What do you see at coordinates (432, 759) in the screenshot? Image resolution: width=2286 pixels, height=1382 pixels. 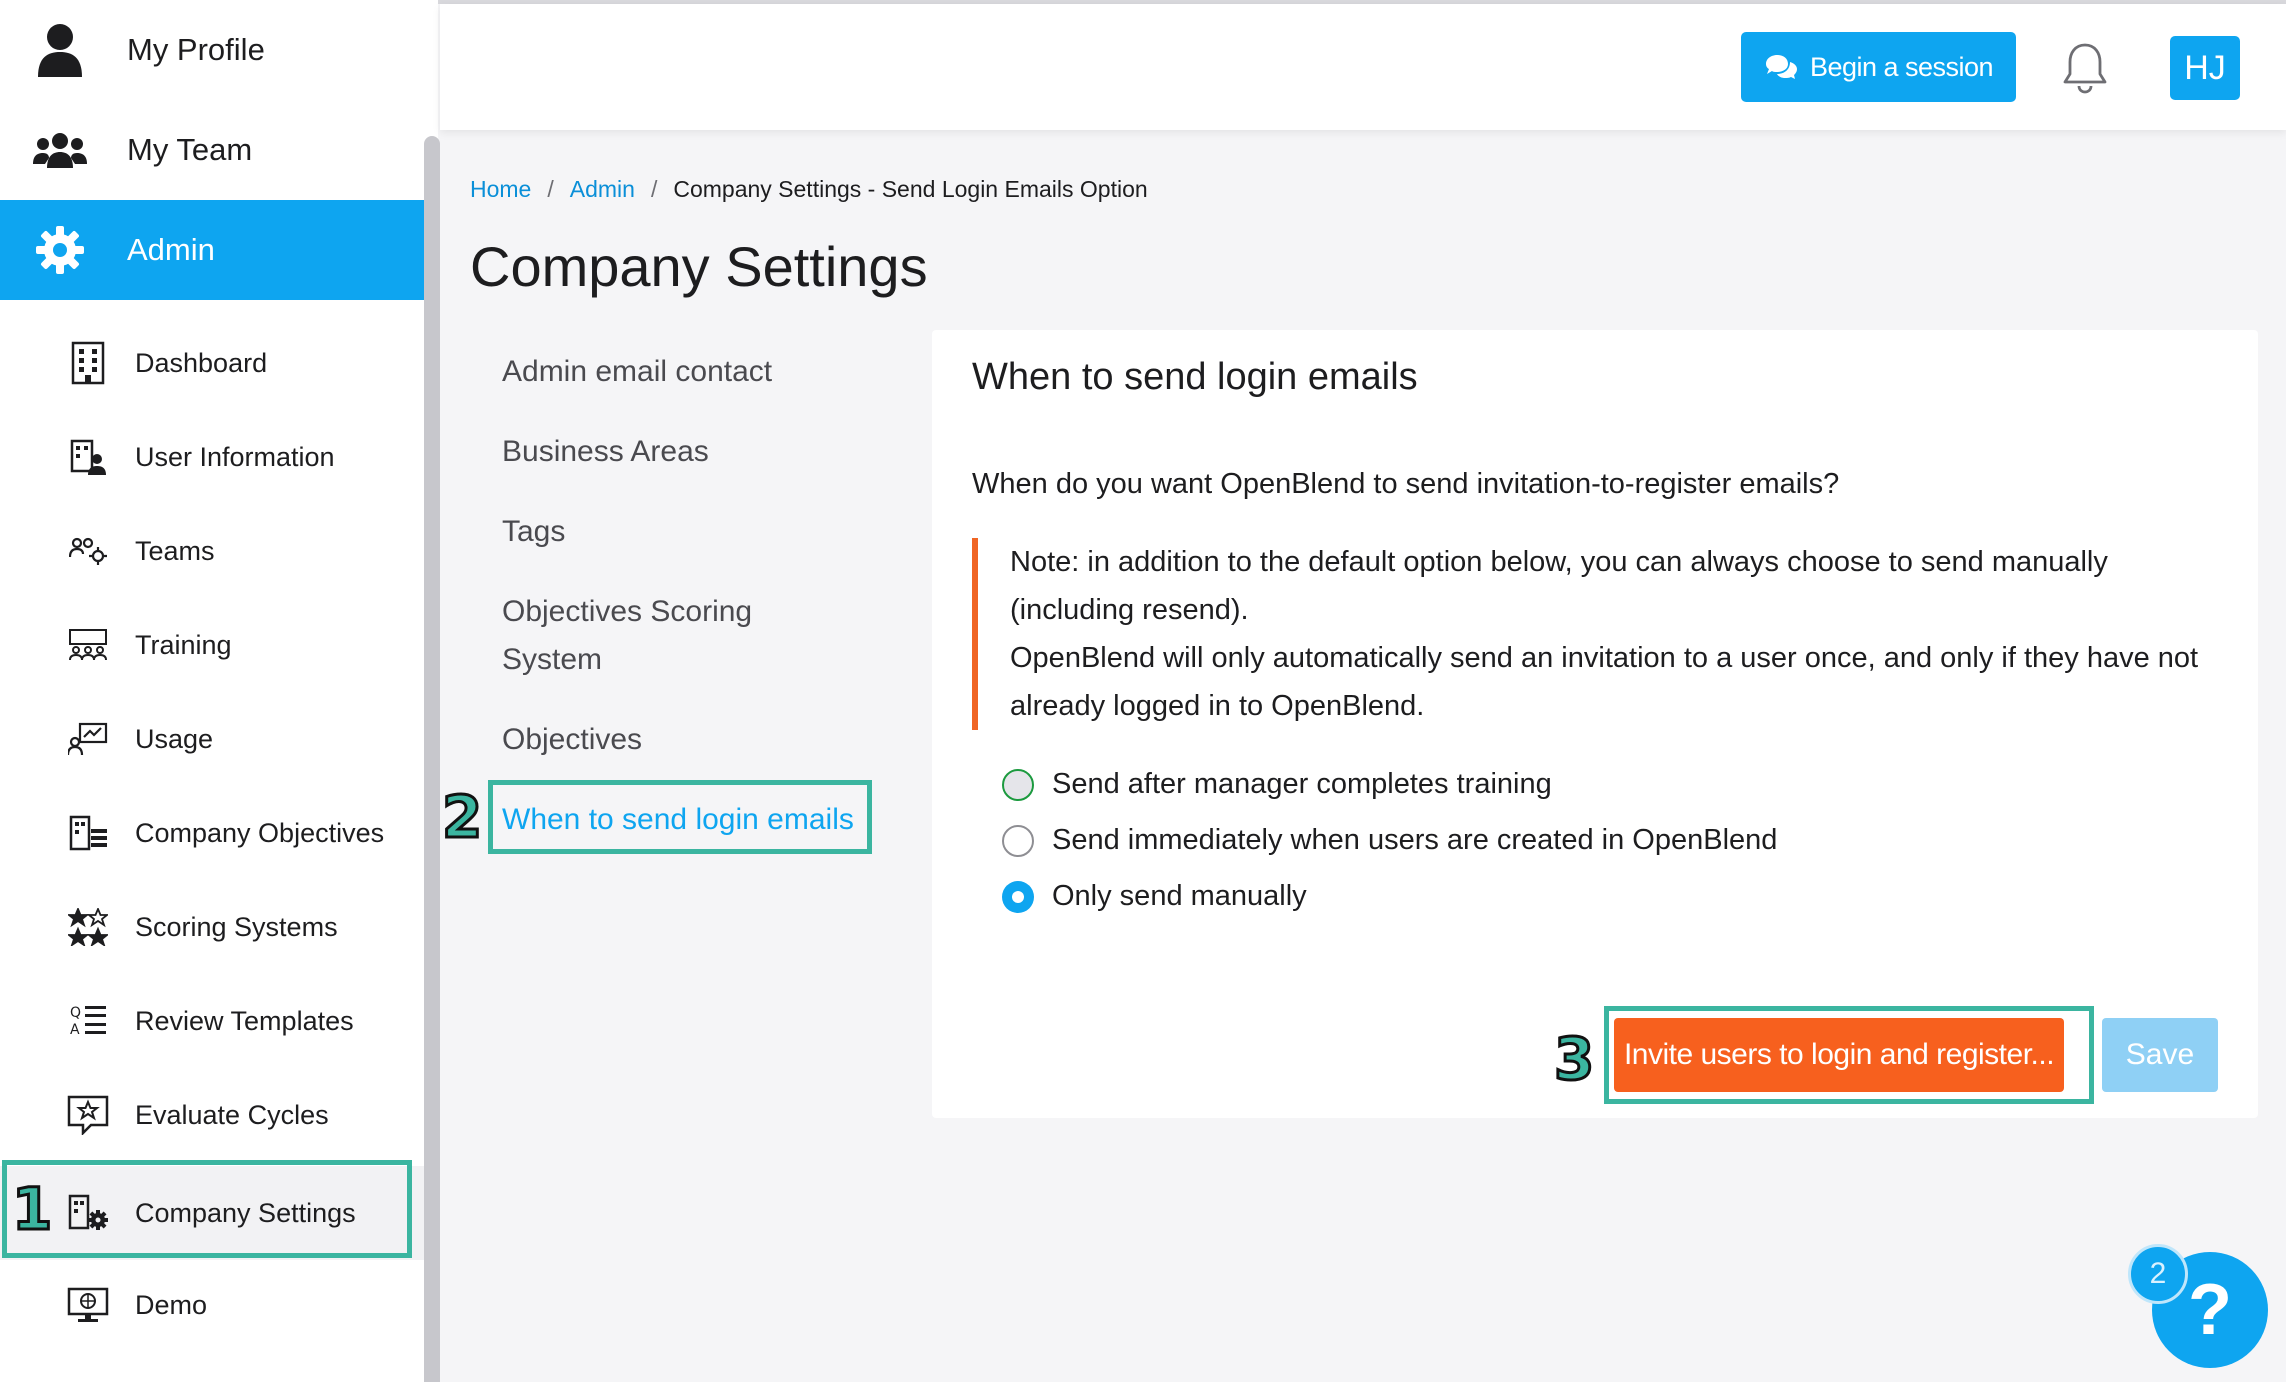 I see `sidebar-scrollbar` at bounding box center [432, 759].